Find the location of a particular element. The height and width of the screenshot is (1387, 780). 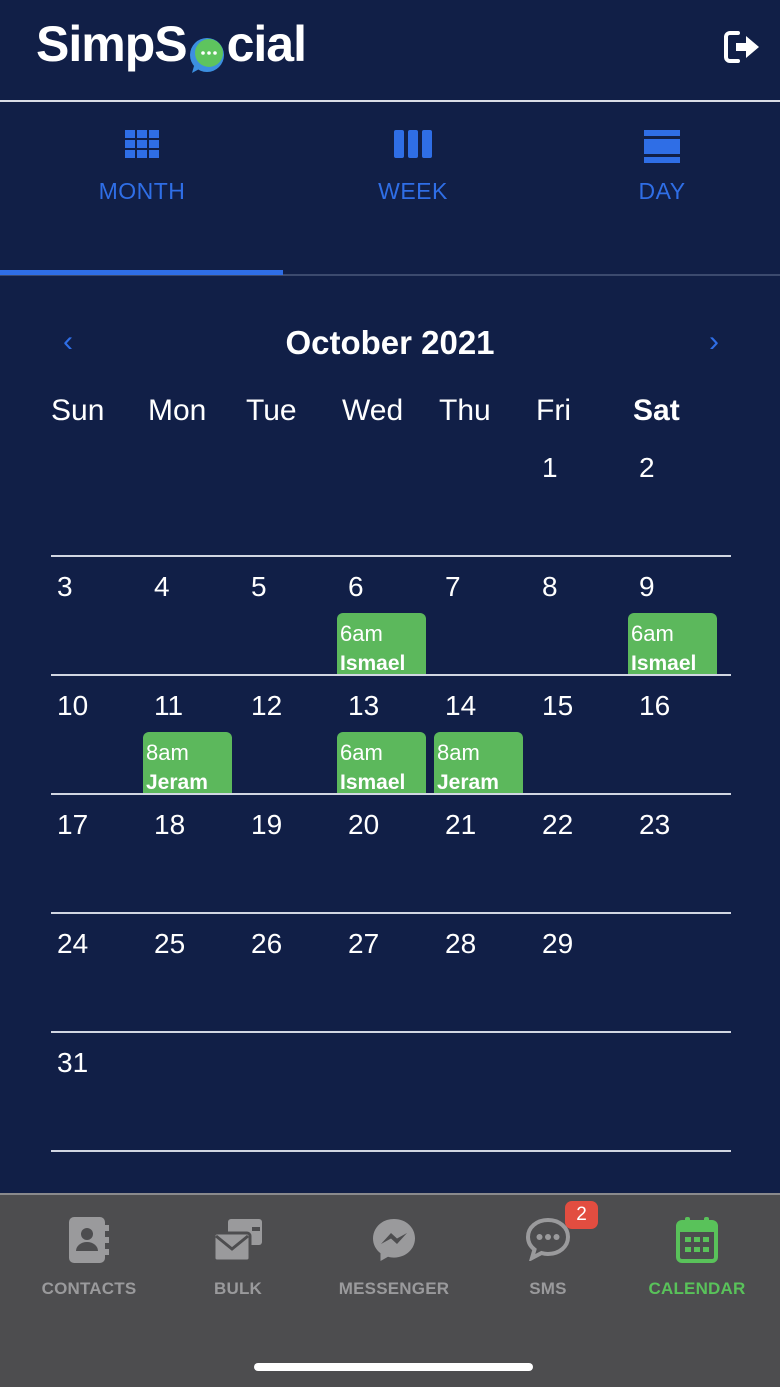

day-cell-22: 22 is located at coordinates (557, 825).